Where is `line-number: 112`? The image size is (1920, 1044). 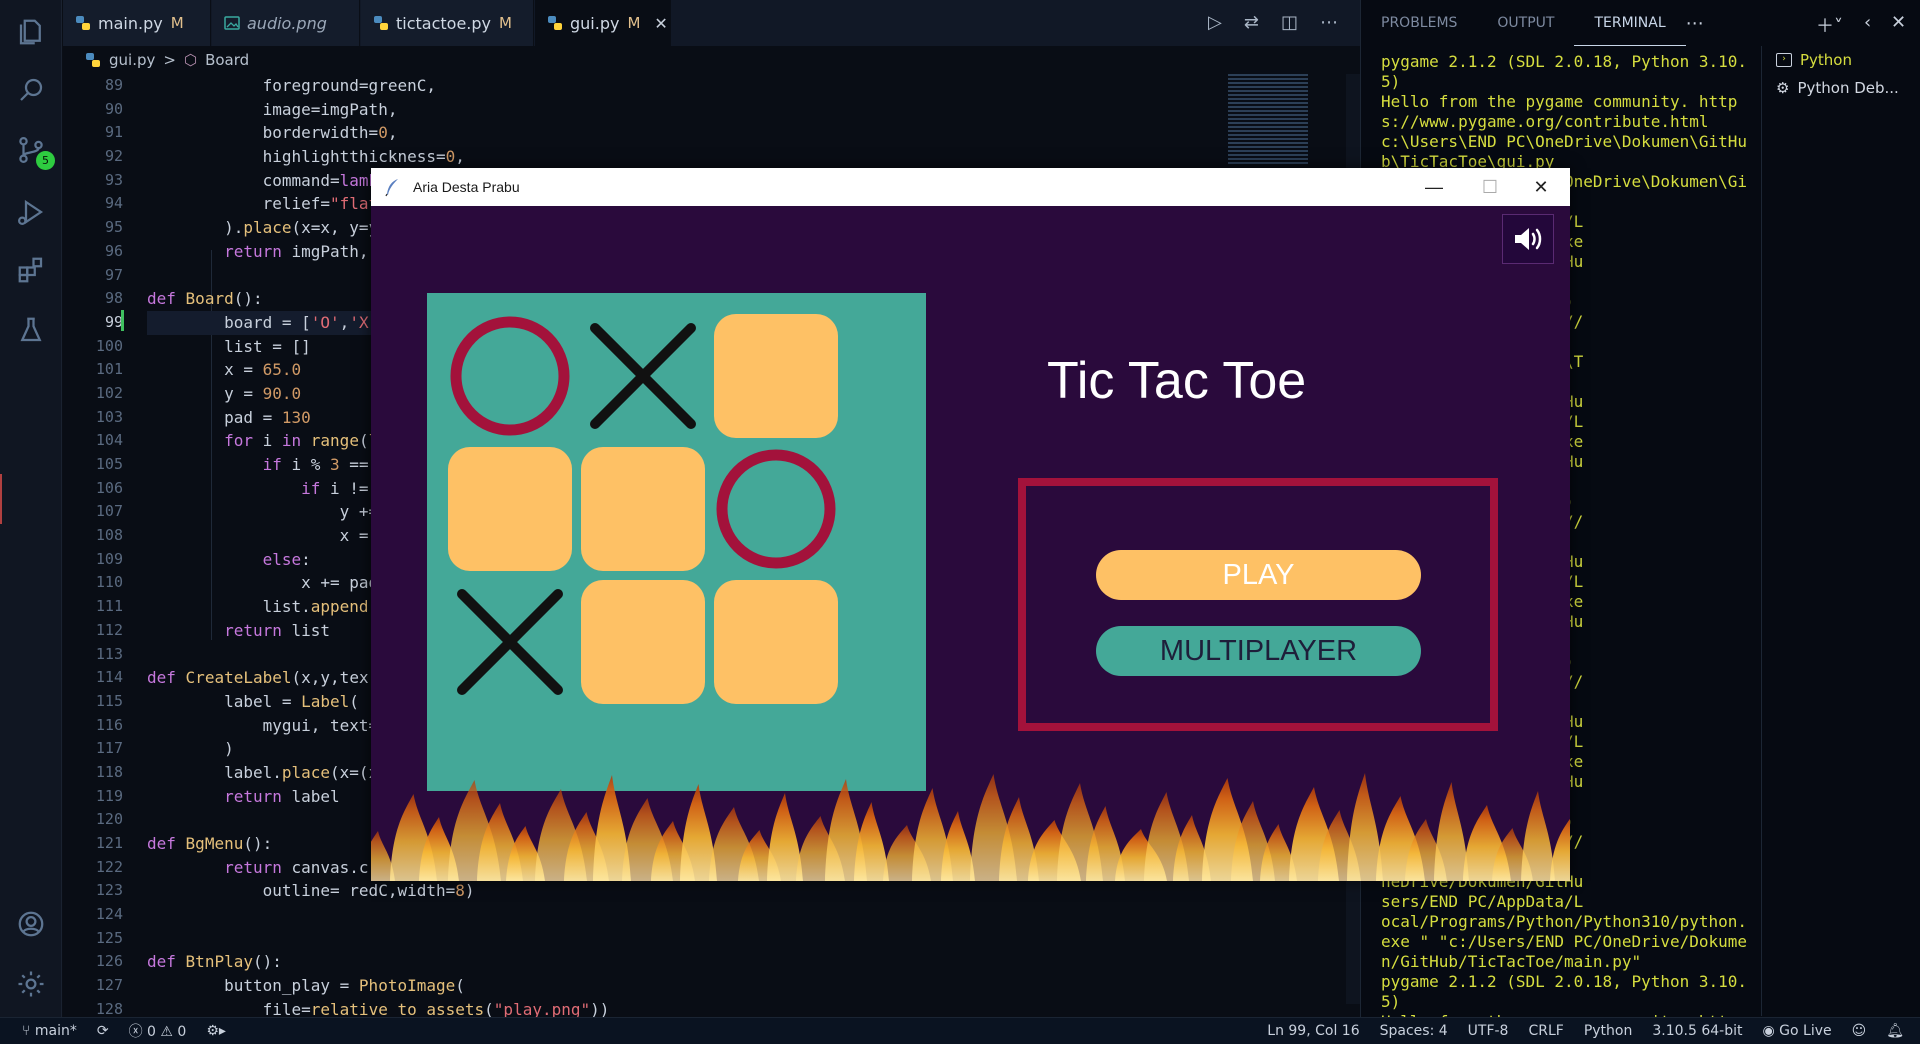 line-number: 112 is located at coordinates (109, 629).